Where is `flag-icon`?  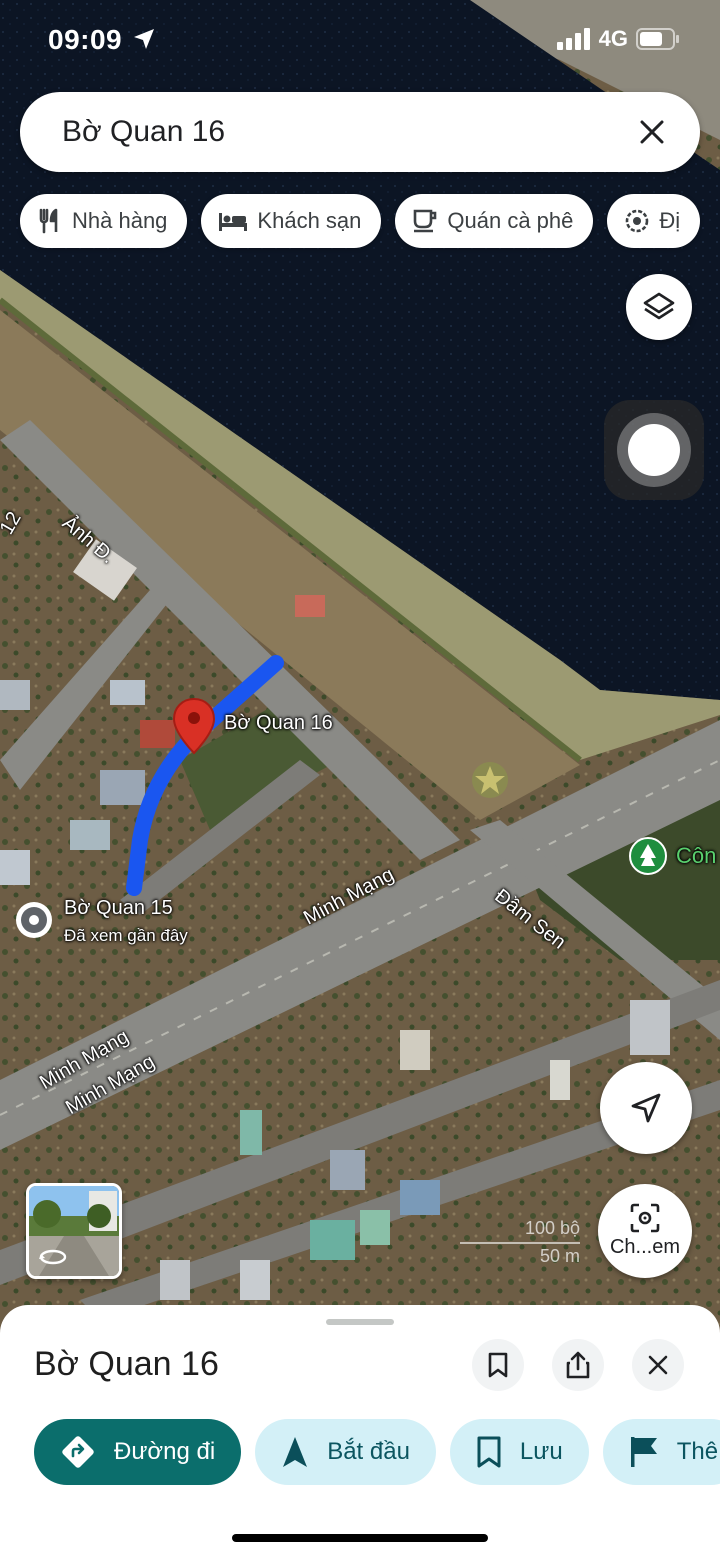 flag-icon is located at coordinates (643, 1452).